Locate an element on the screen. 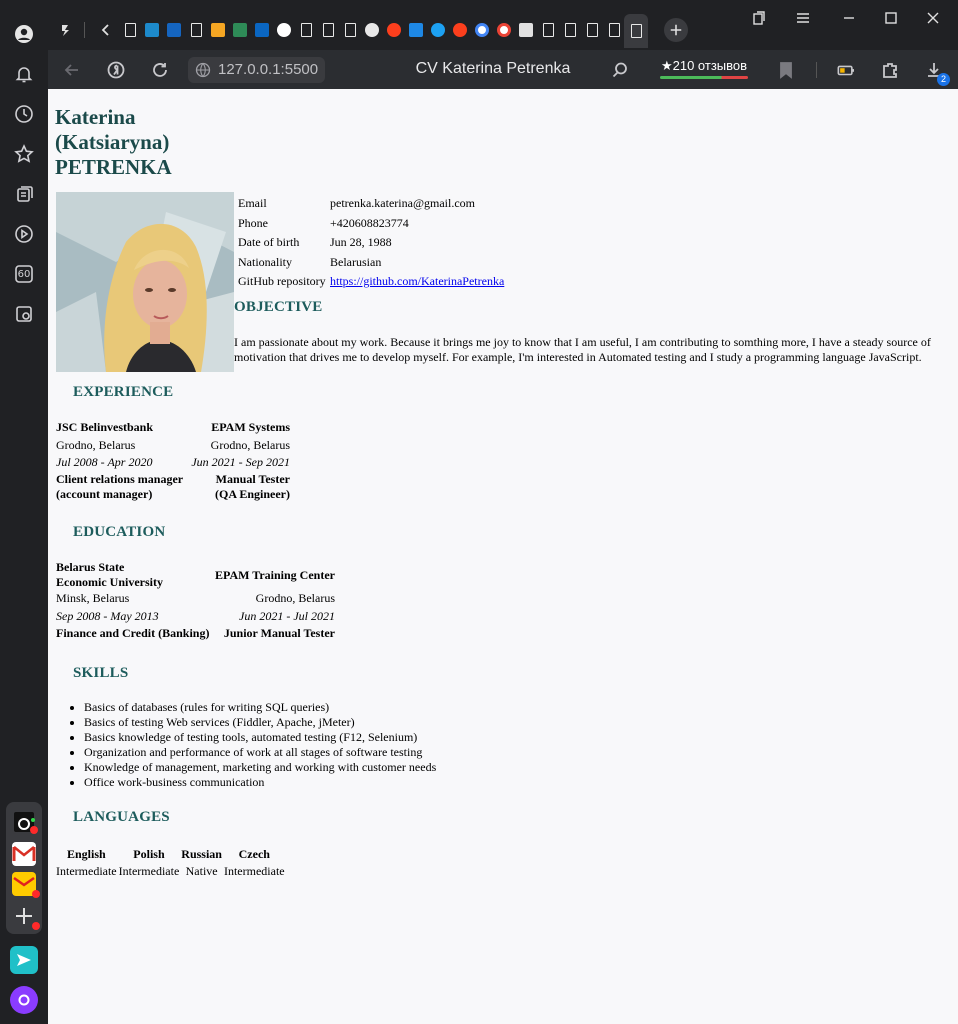  address-bar: 127.0.0.1:5500 is located at coordinates (256, 70).